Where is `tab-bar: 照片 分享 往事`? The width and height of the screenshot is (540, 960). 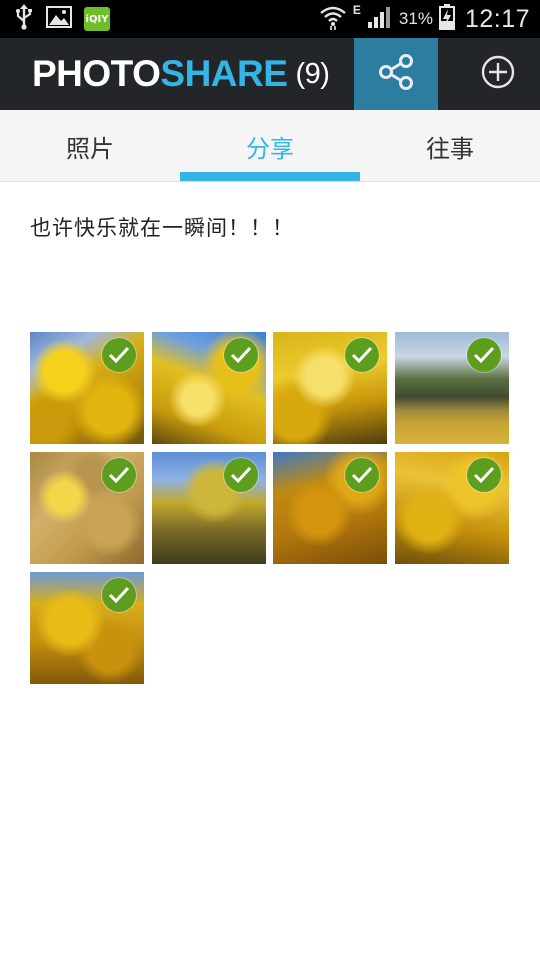
tab-bar: 照片 分享 往事 is located at coordinates (270, 146).